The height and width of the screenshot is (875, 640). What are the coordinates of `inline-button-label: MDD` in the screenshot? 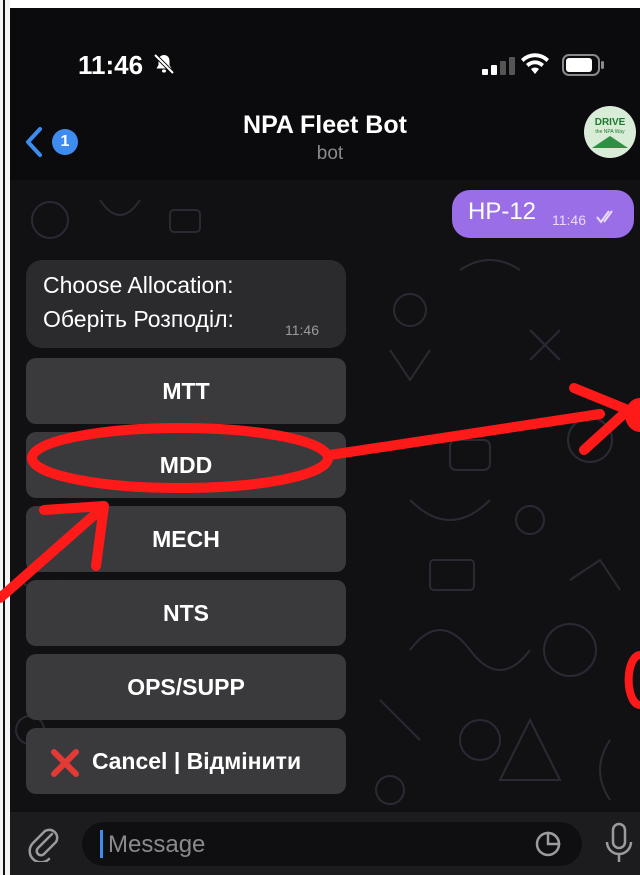 It's located at (186, 465).